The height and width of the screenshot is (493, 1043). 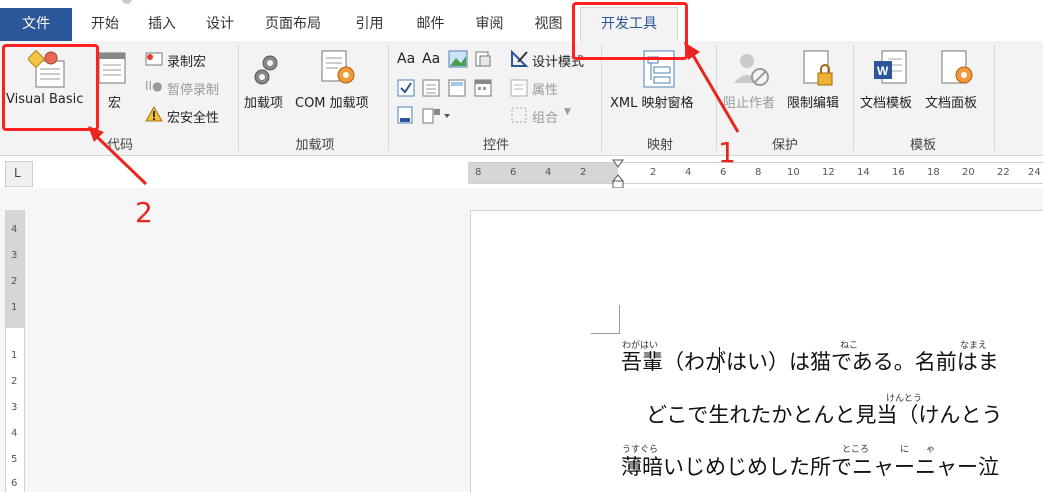 I want to click on title-bar, so click(x=521, y=4).